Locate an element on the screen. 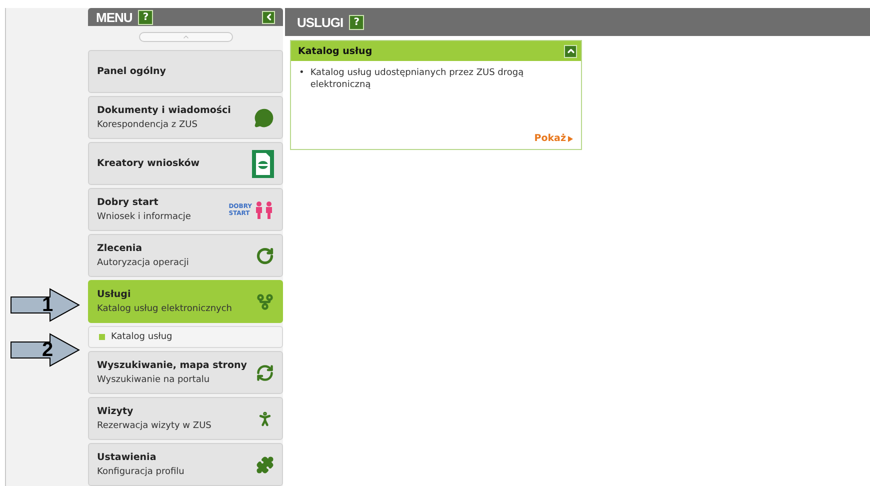 The height and width of the screenshot is (486, 870). refresh-icon is located at coordinates (265, 255).